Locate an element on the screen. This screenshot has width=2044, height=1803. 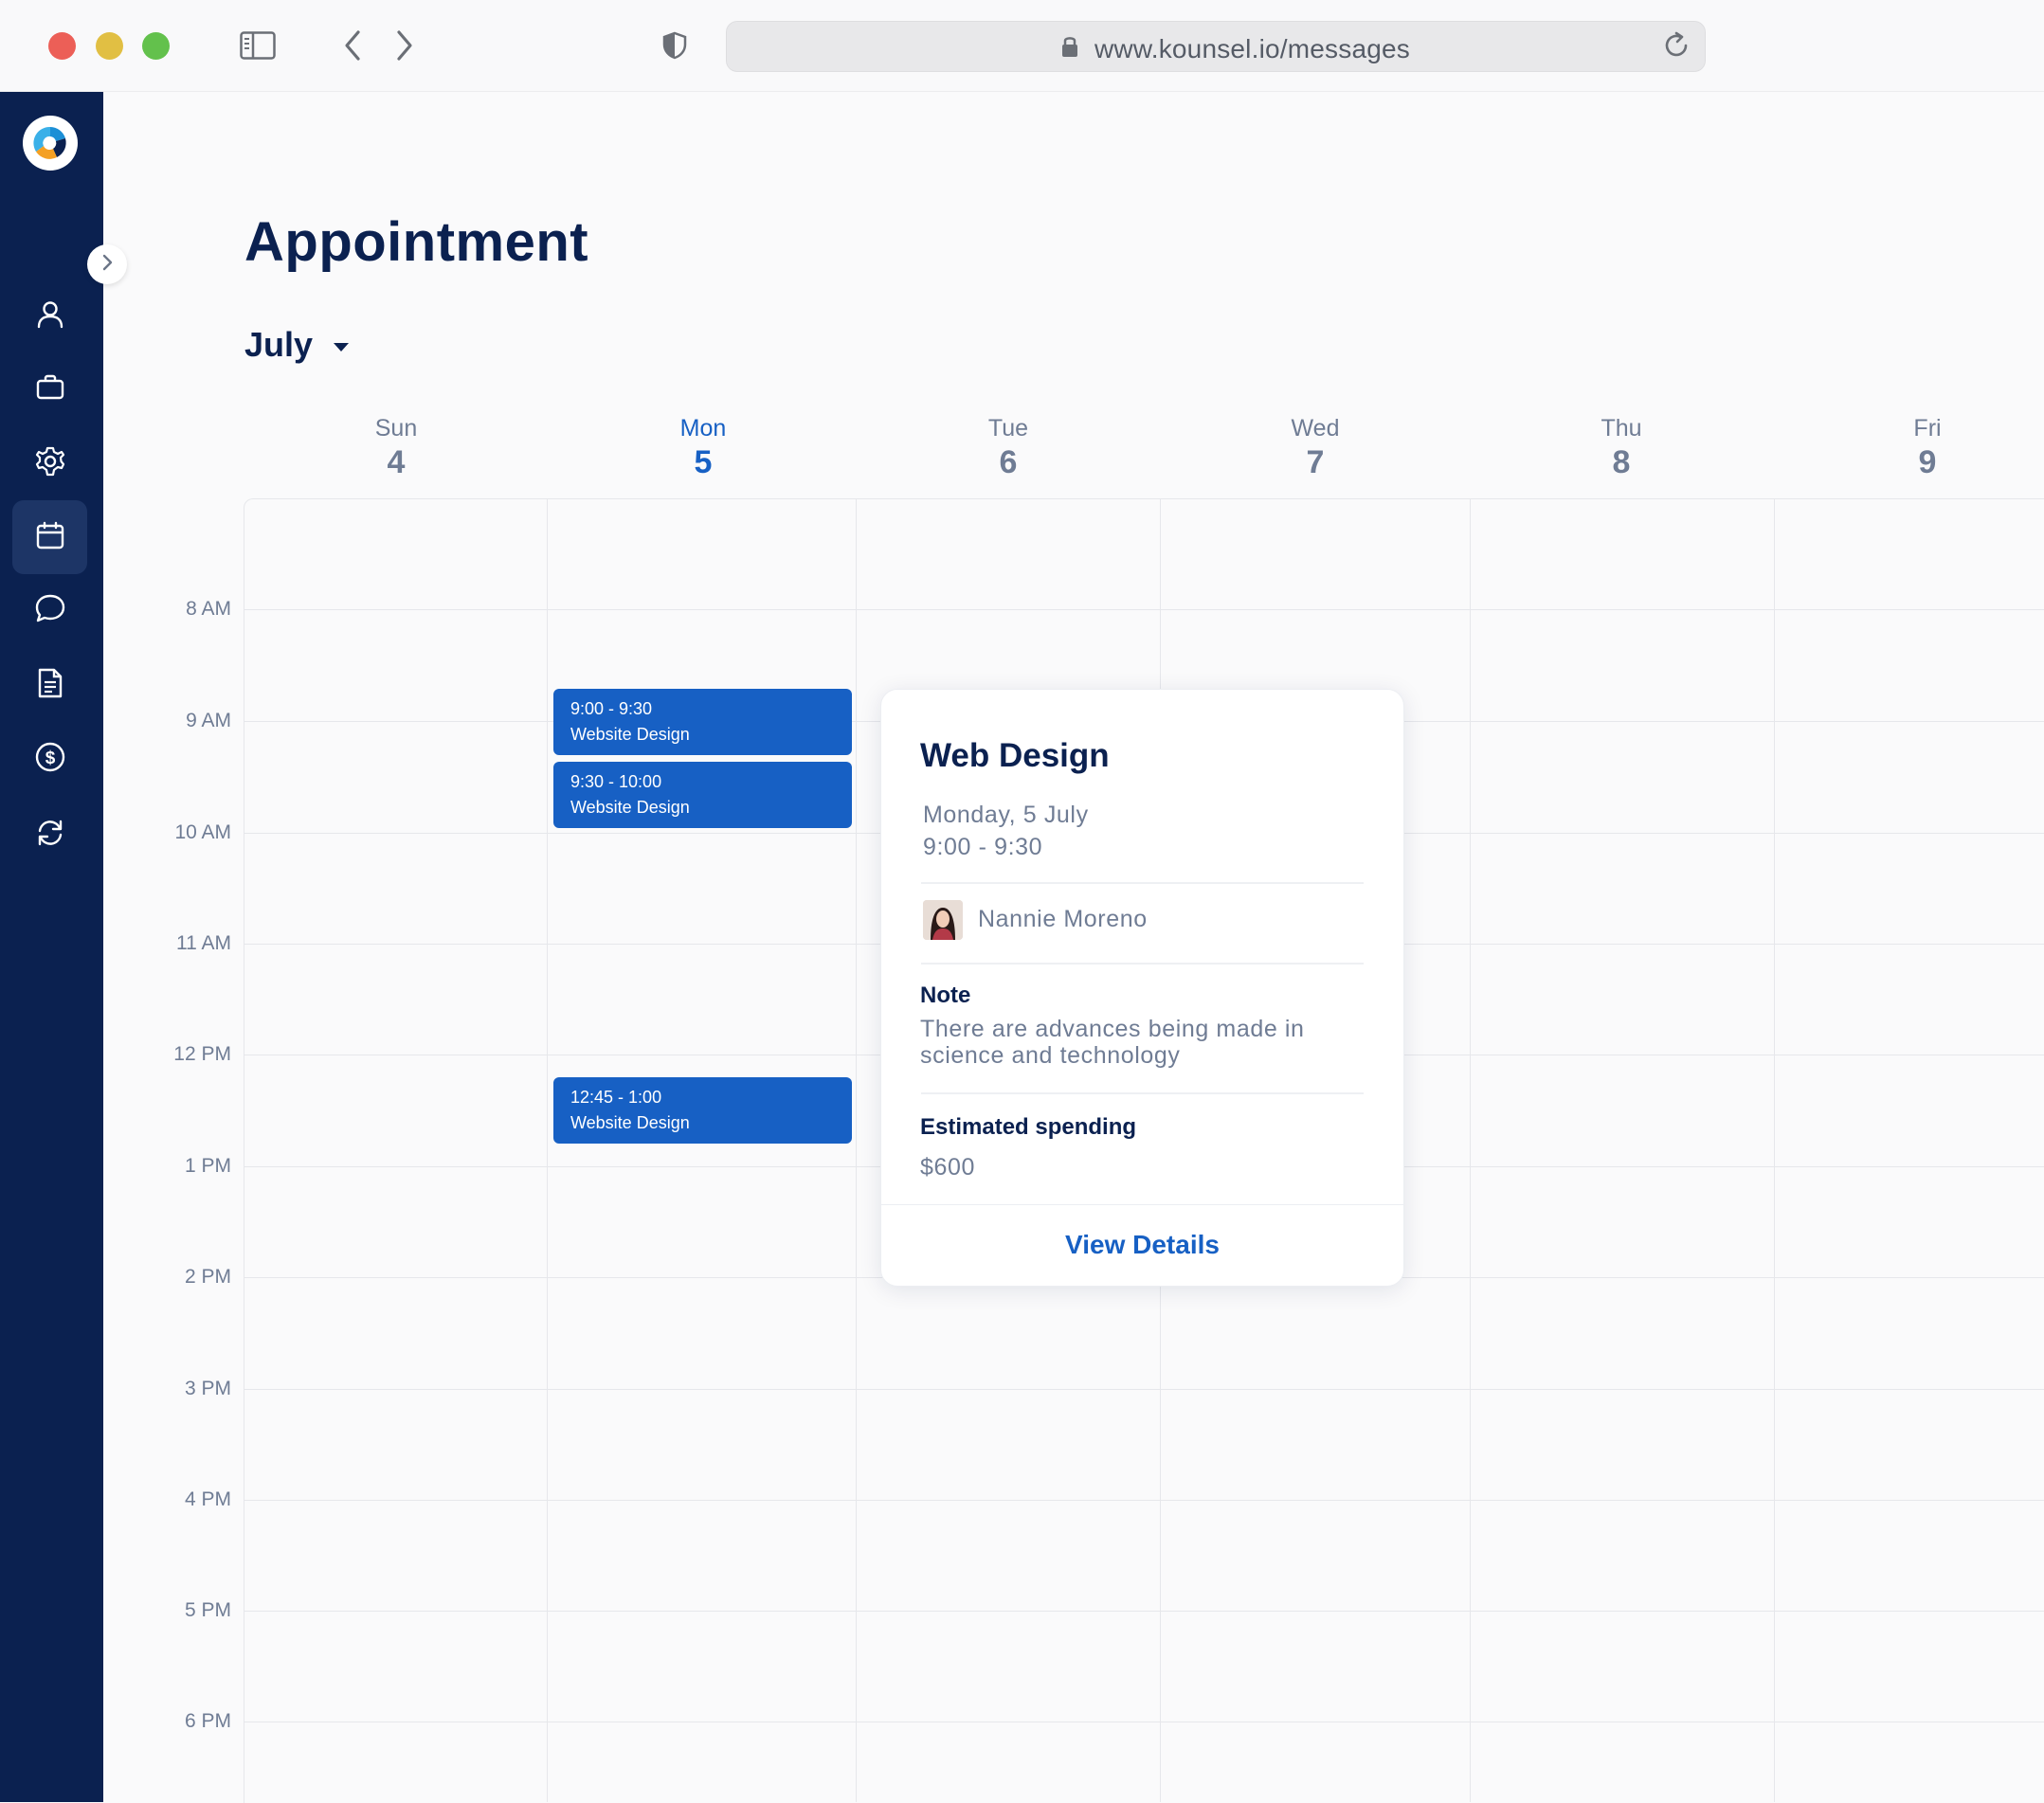
address-bar: www.kounsel.io/messages is located at coordinates (1216, 46).